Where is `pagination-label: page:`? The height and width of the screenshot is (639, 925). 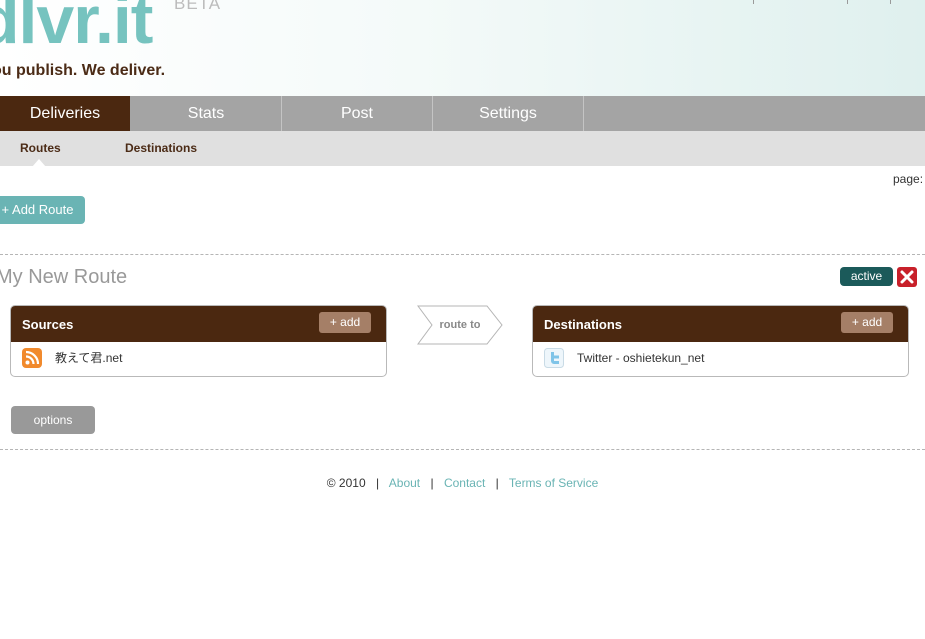
pagination-label: page: is located at coordinates (908, 179).